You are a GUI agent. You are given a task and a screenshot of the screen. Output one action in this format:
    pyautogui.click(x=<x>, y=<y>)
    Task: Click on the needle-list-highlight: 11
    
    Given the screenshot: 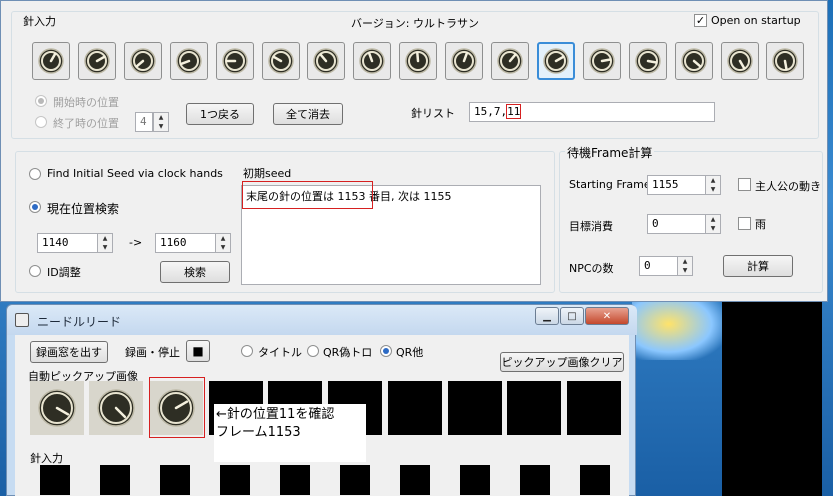 What is the action you would take?
    pyautogui.click(x=514, y=111)
    